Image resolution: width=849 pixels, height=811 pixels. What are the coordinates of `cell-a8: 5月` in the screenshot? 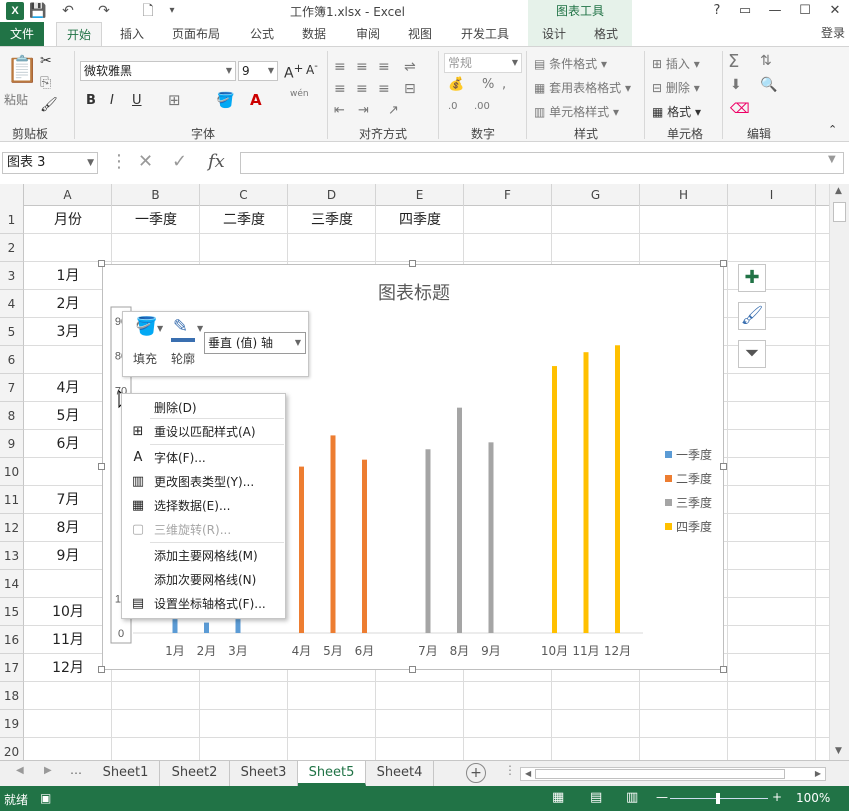 It's located at (68, 416).